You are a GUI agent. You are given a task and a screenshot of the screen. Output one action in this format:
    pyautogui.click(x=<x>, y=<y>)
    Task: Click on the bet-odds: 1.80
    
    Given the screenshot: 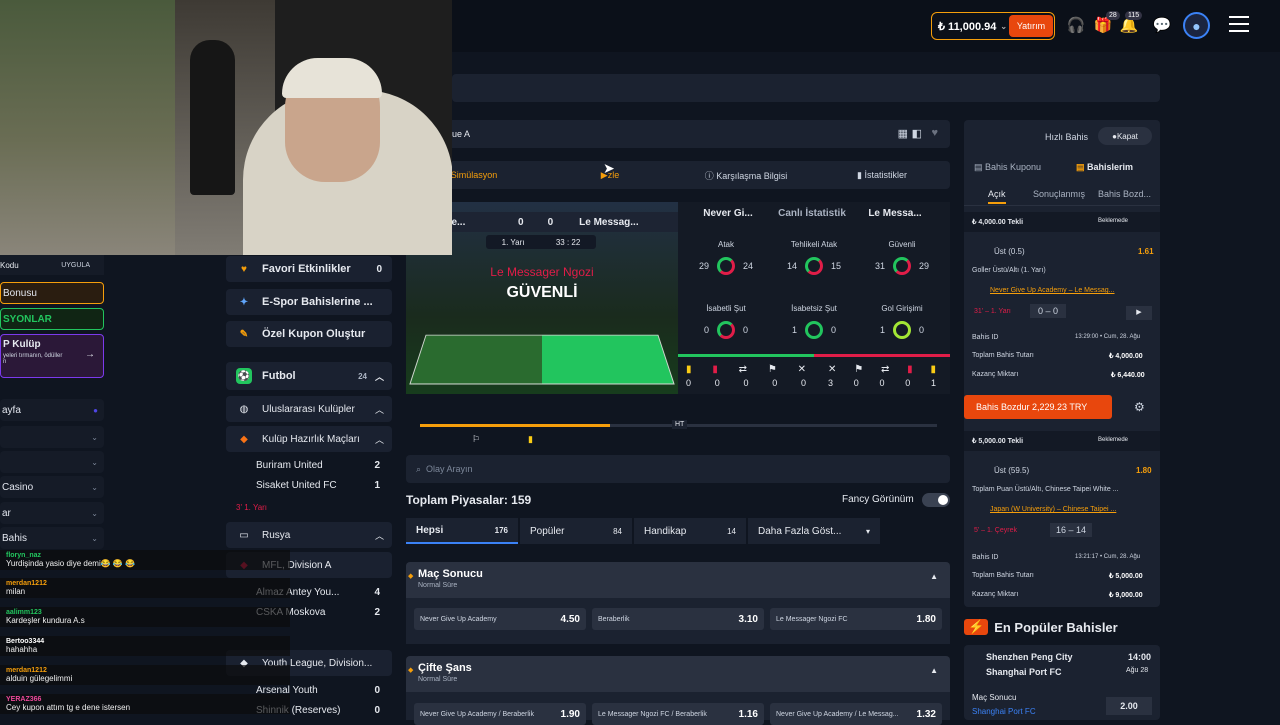 What is the action you would take?
    pyautogui.click(x=1144, y=470)
    